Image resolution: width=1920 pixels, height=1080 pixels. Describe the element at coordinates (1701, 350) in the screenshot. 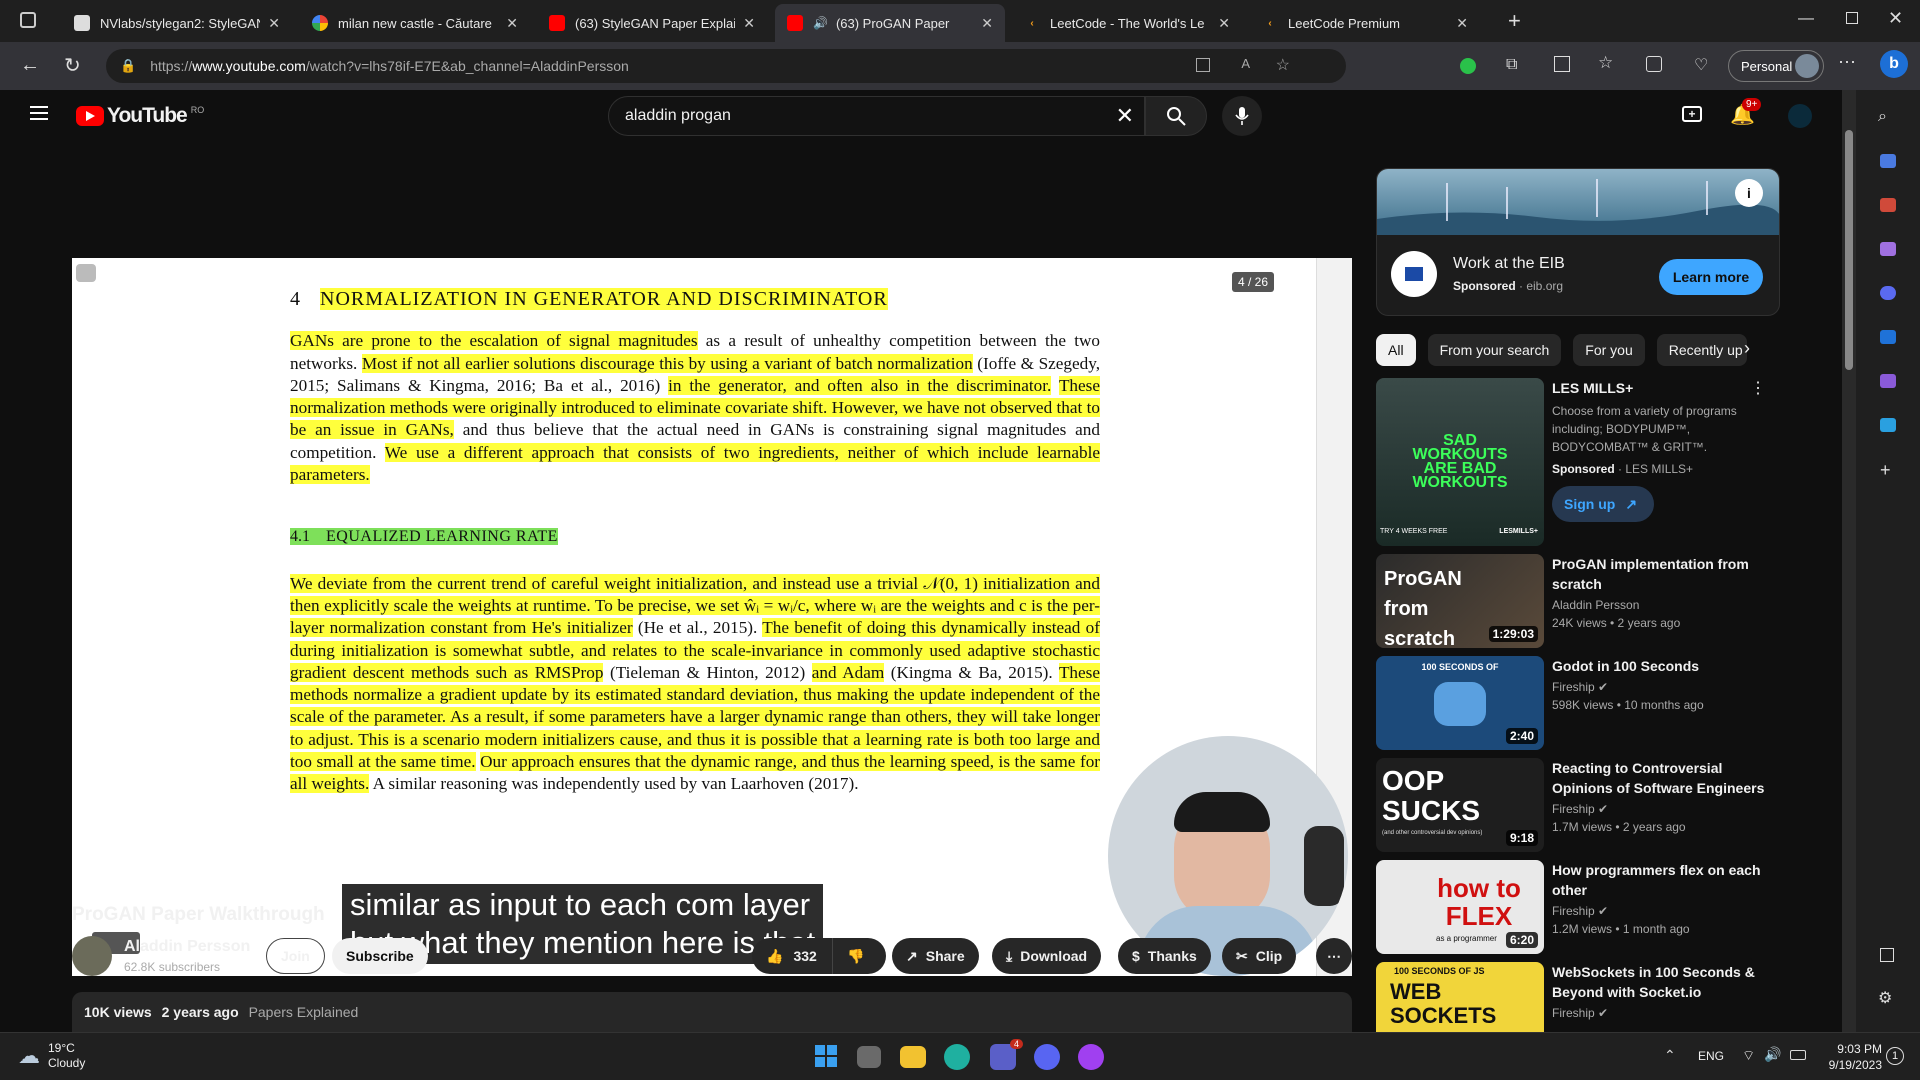

I see `chip-recently-uploaded: Recently up` at that location.